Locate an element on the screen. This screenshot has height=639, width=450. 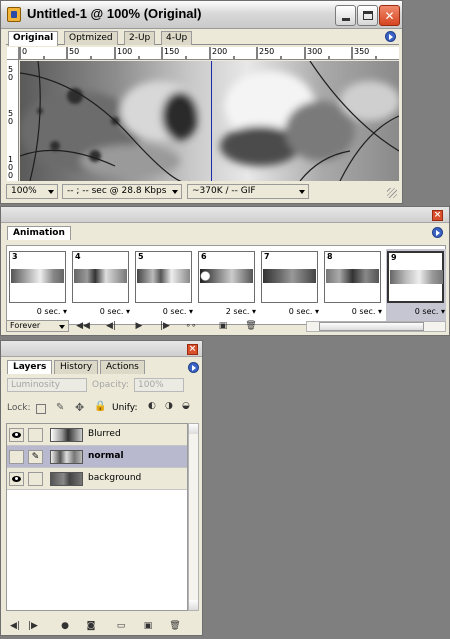
animation-frame: 8 0 sec. ▾ is located at coordinates (353, 285).